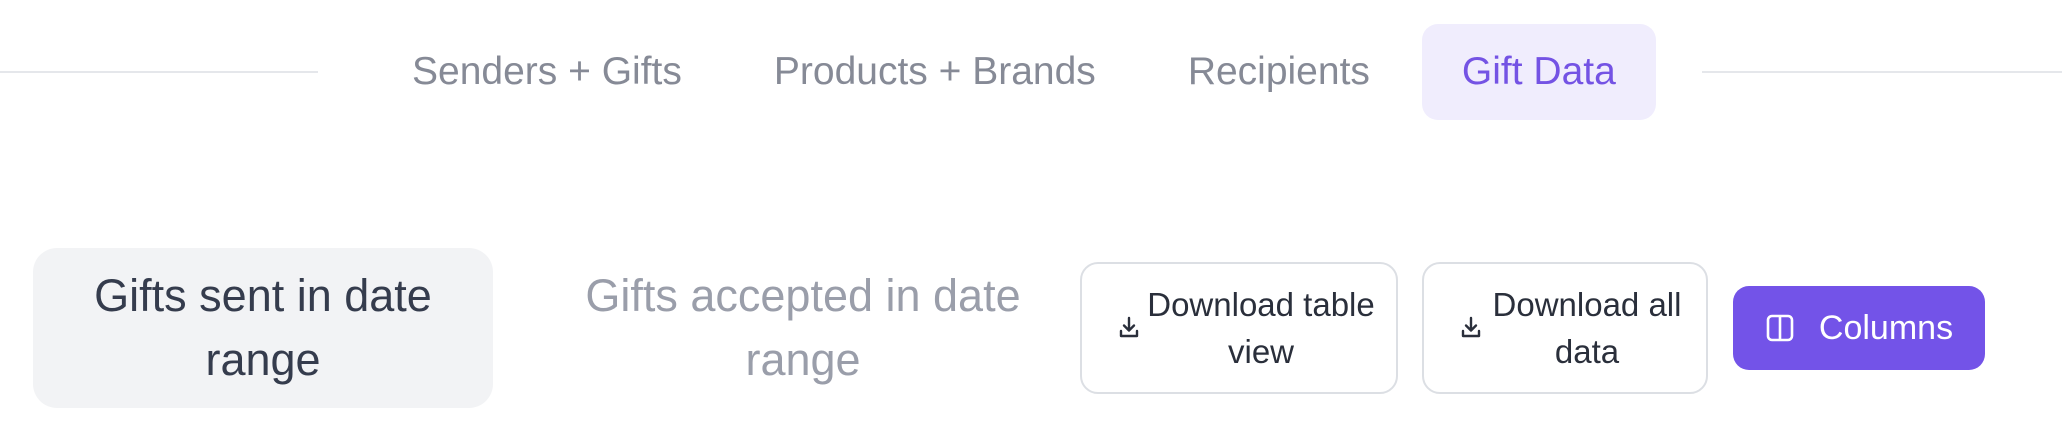  I want to click on columns-button: Columns, so click(1859, 328).